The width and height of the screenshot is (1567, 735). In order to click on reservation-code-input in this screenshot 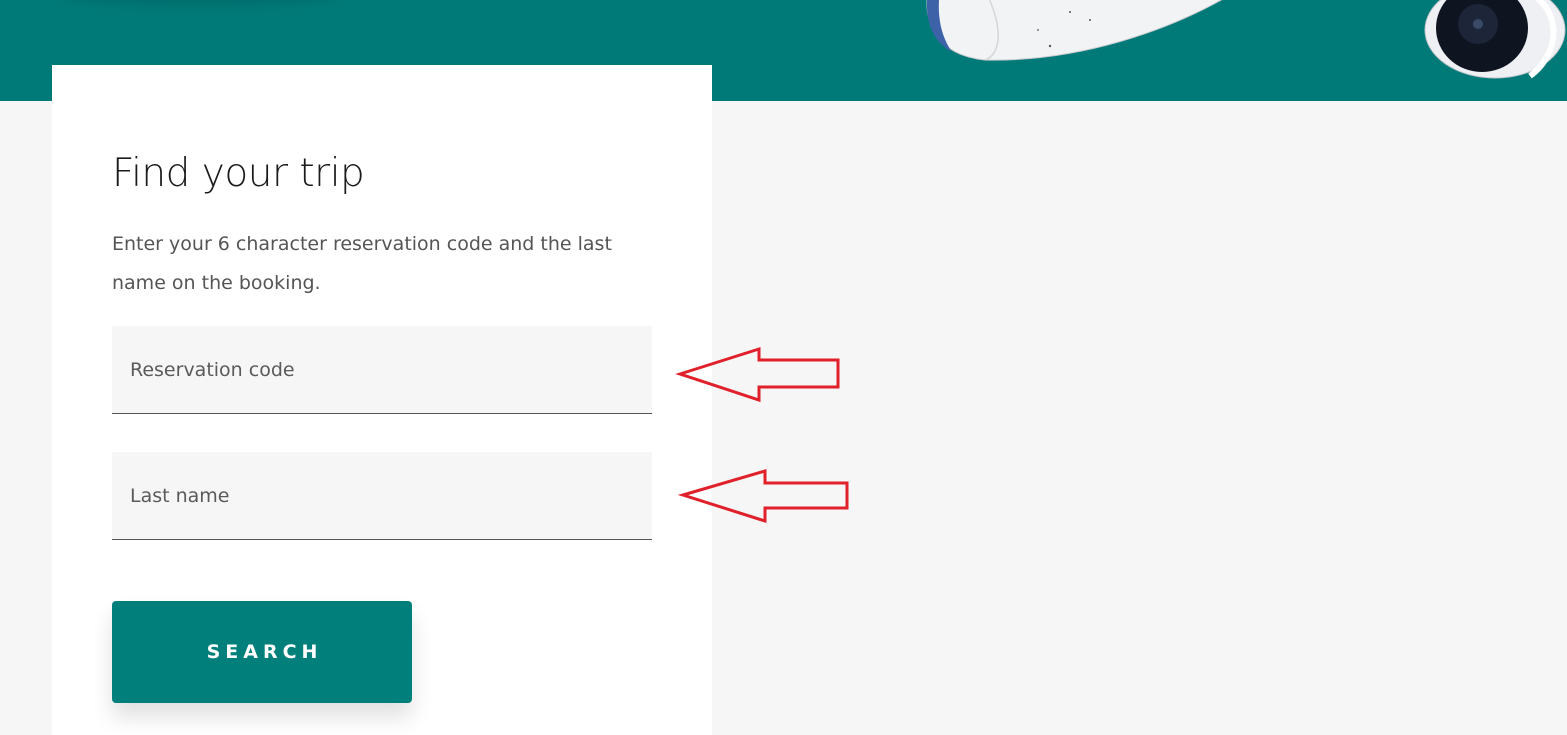, I will do `click(382, 369)`.